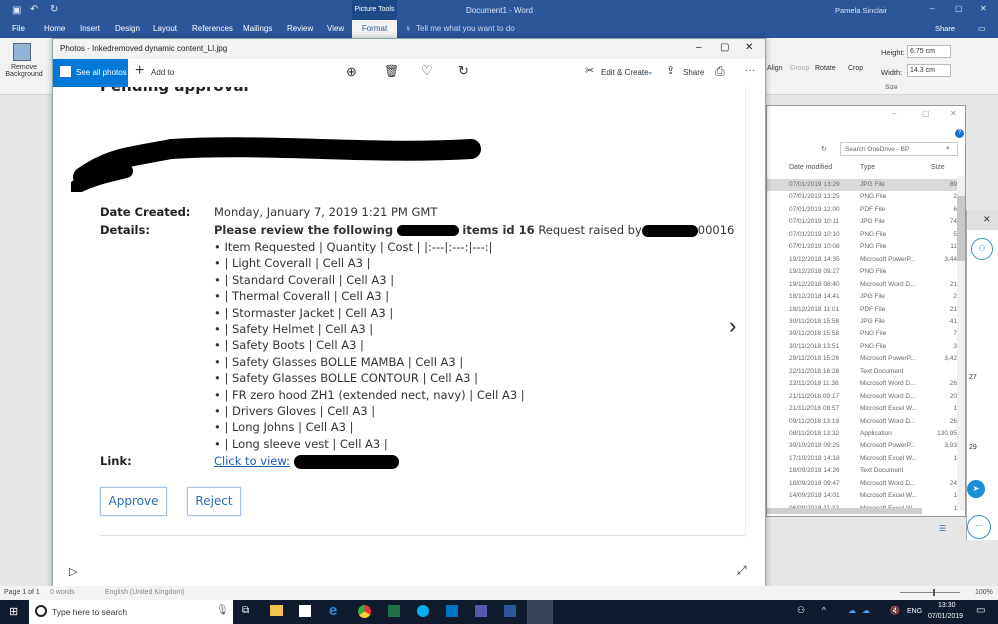  I want to click on rotate-button: Rotate, so click(825, 68).